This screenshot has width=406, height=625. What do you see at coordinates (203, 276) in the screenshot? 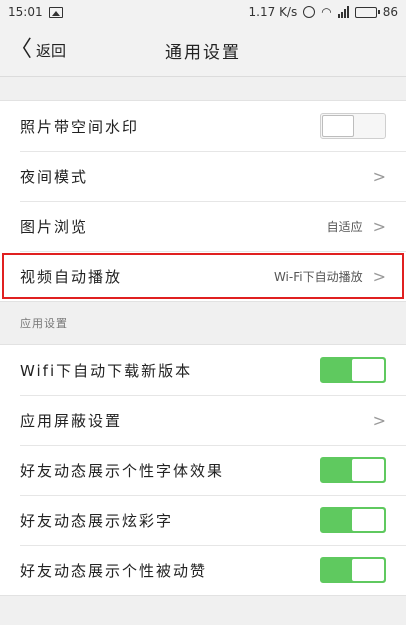
I see `setting-video-autoplay: 视频自动播放 Wi-Fi下自动播放 >` at bounding box center [203, 276].